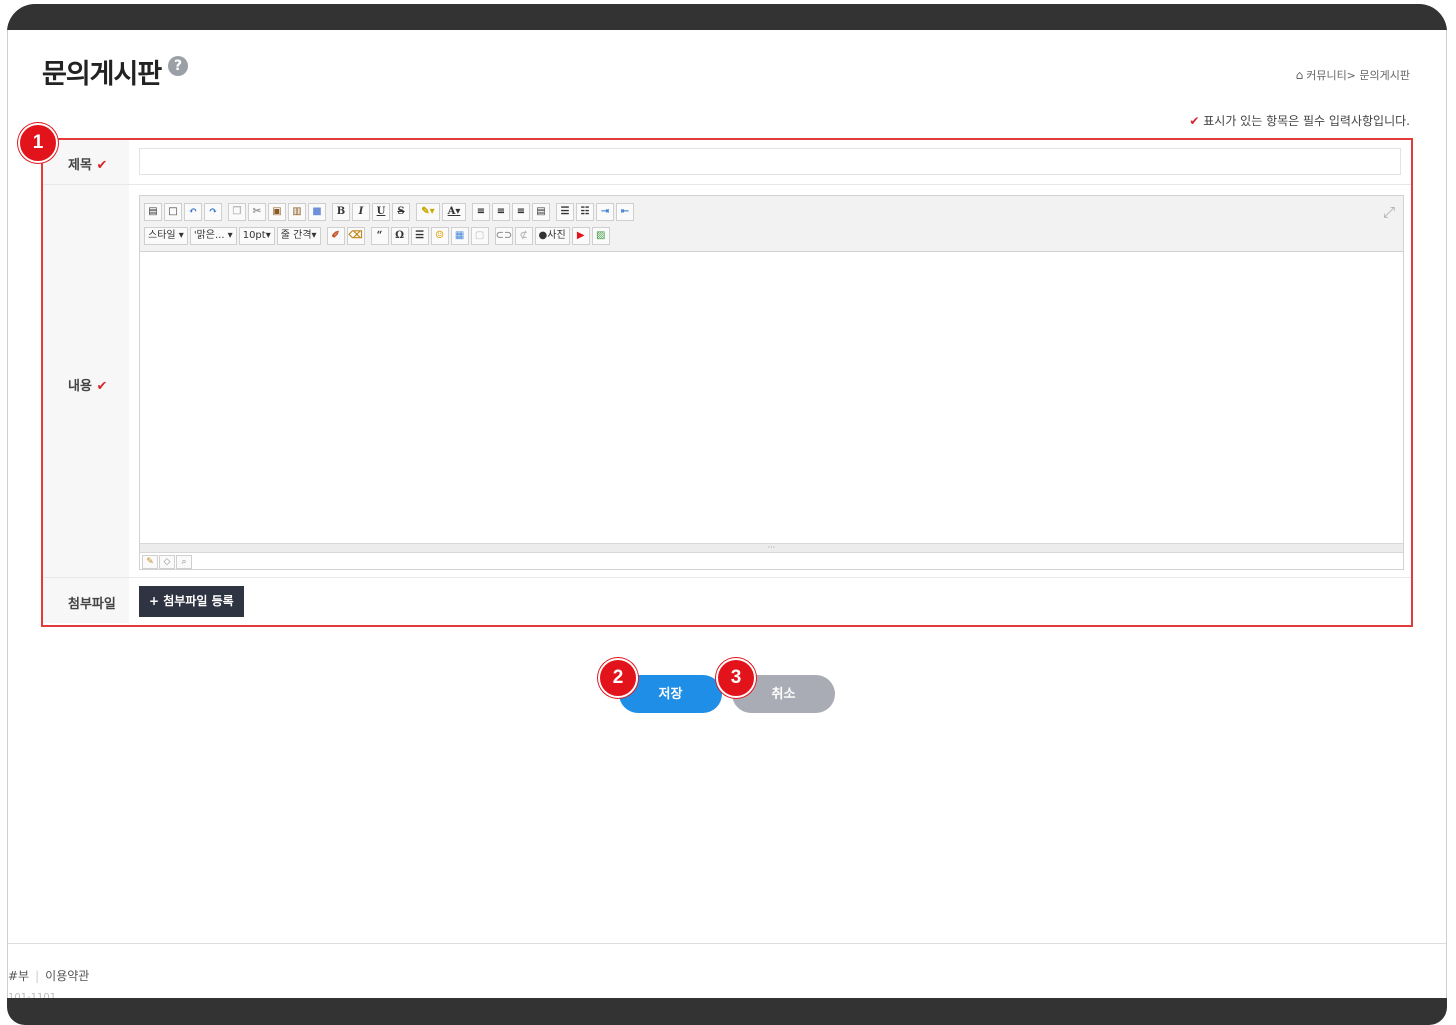  I want to click on html-mode-icon: ◇, so click(167, 562).